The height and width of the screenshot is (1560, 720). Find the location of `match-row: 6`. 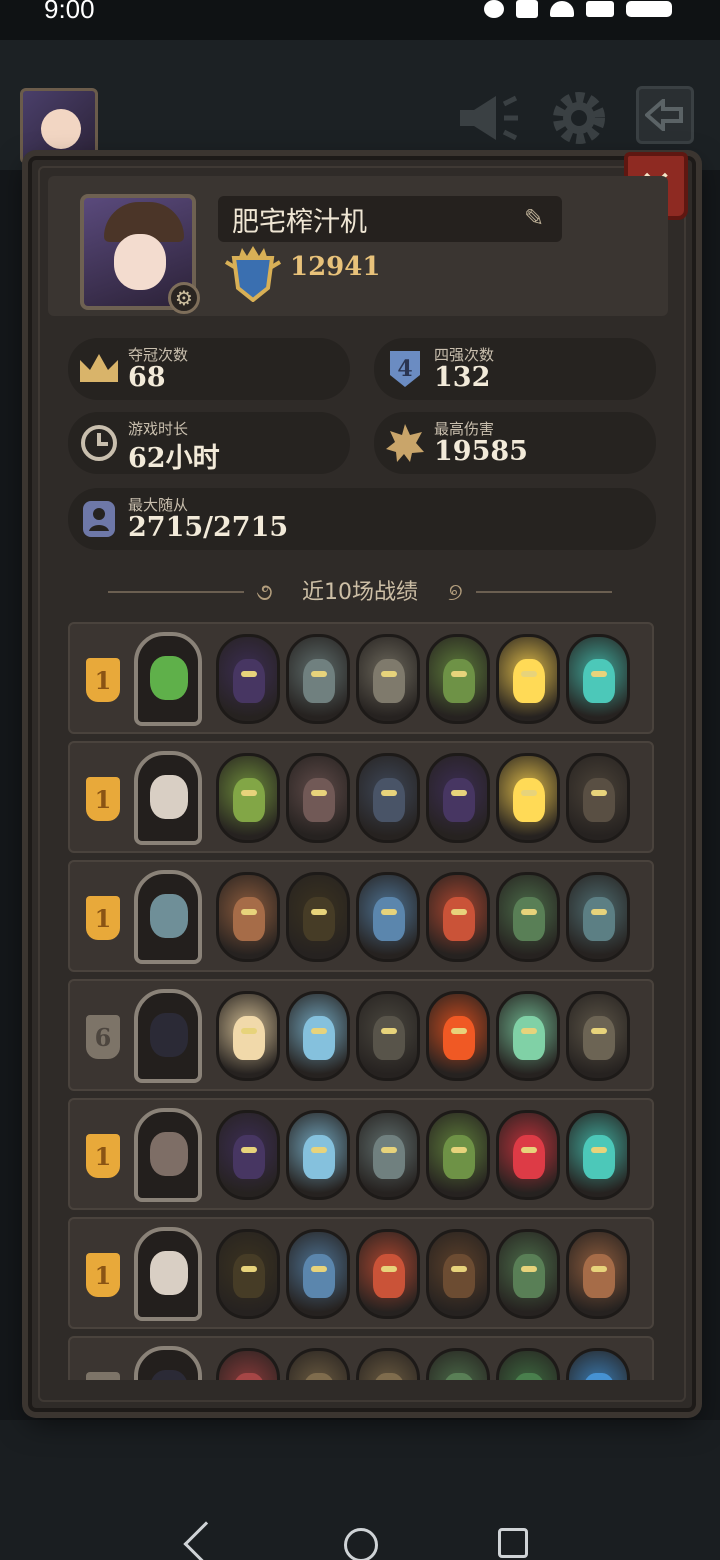

match-row: 6 is located at coordinates (361, 1035).